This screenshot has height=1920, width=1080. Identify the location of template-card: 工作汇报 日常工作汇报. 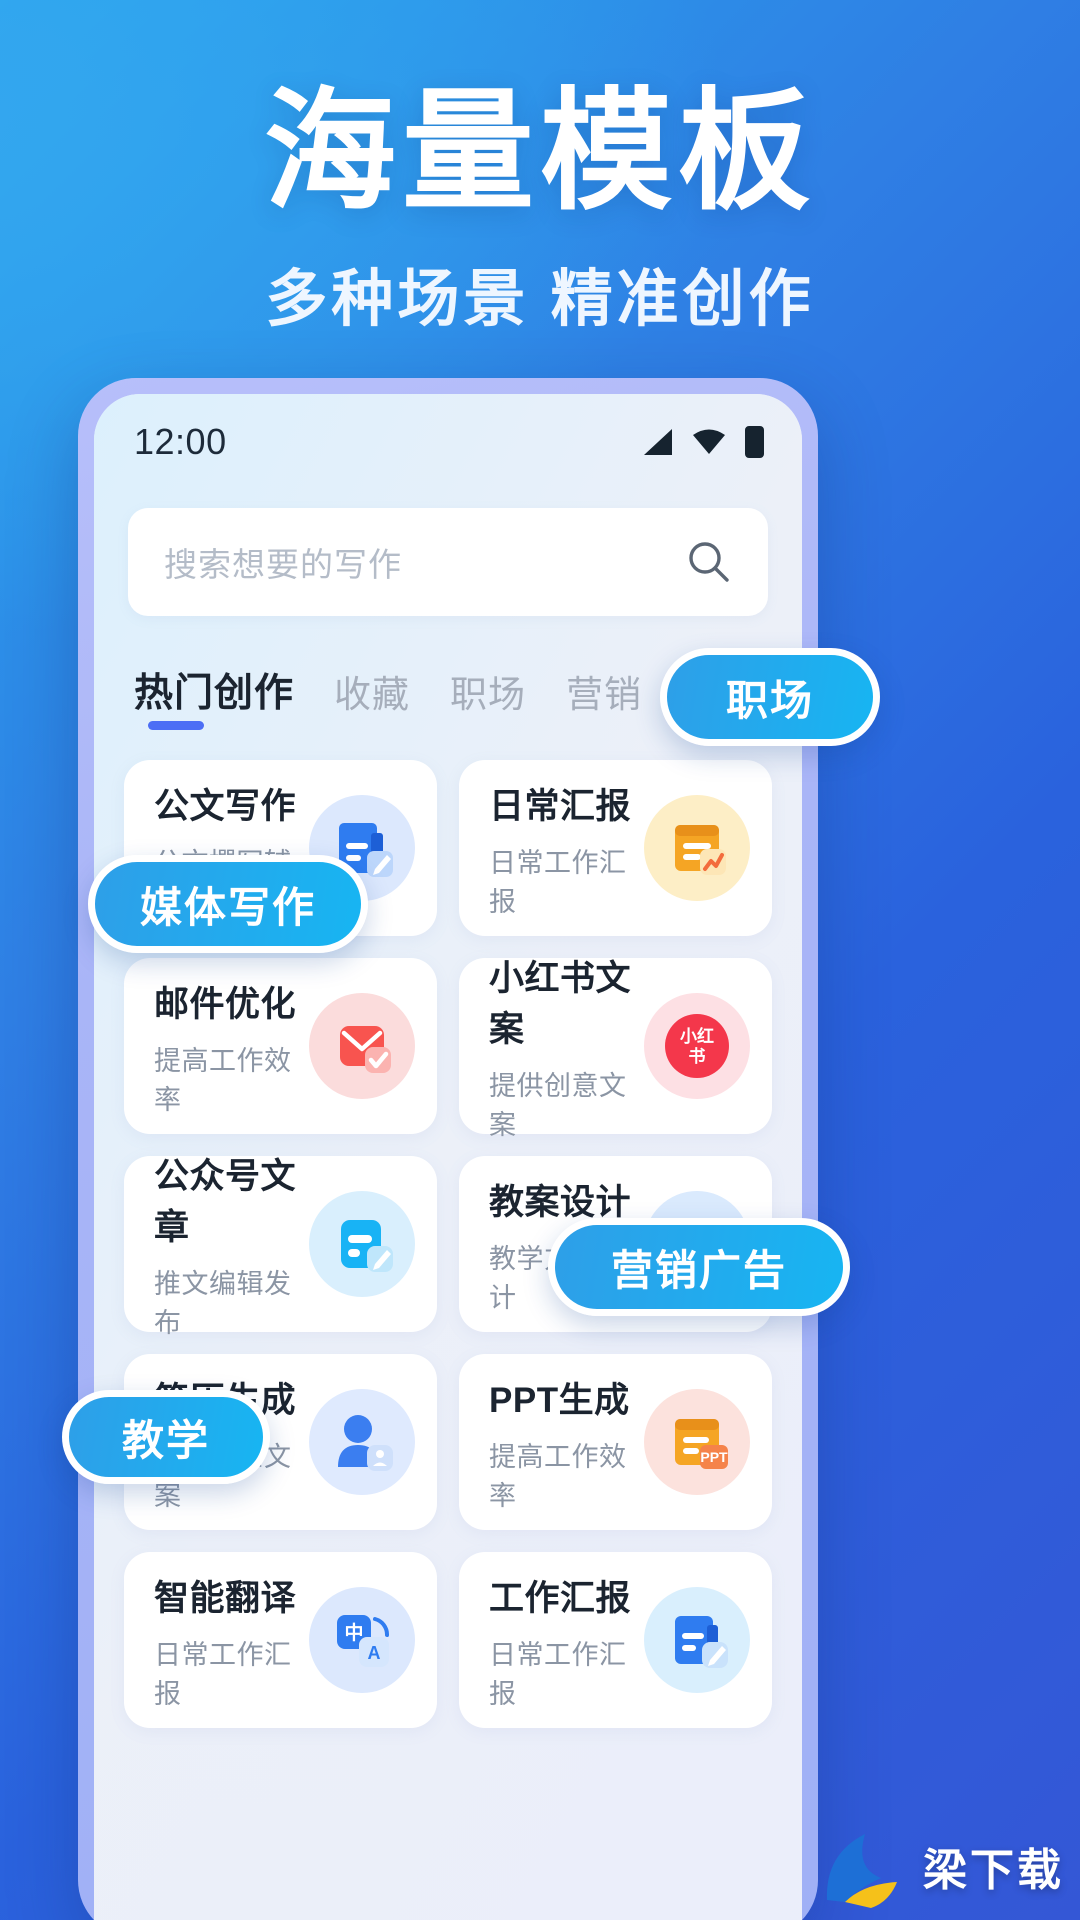
(615, 1640).